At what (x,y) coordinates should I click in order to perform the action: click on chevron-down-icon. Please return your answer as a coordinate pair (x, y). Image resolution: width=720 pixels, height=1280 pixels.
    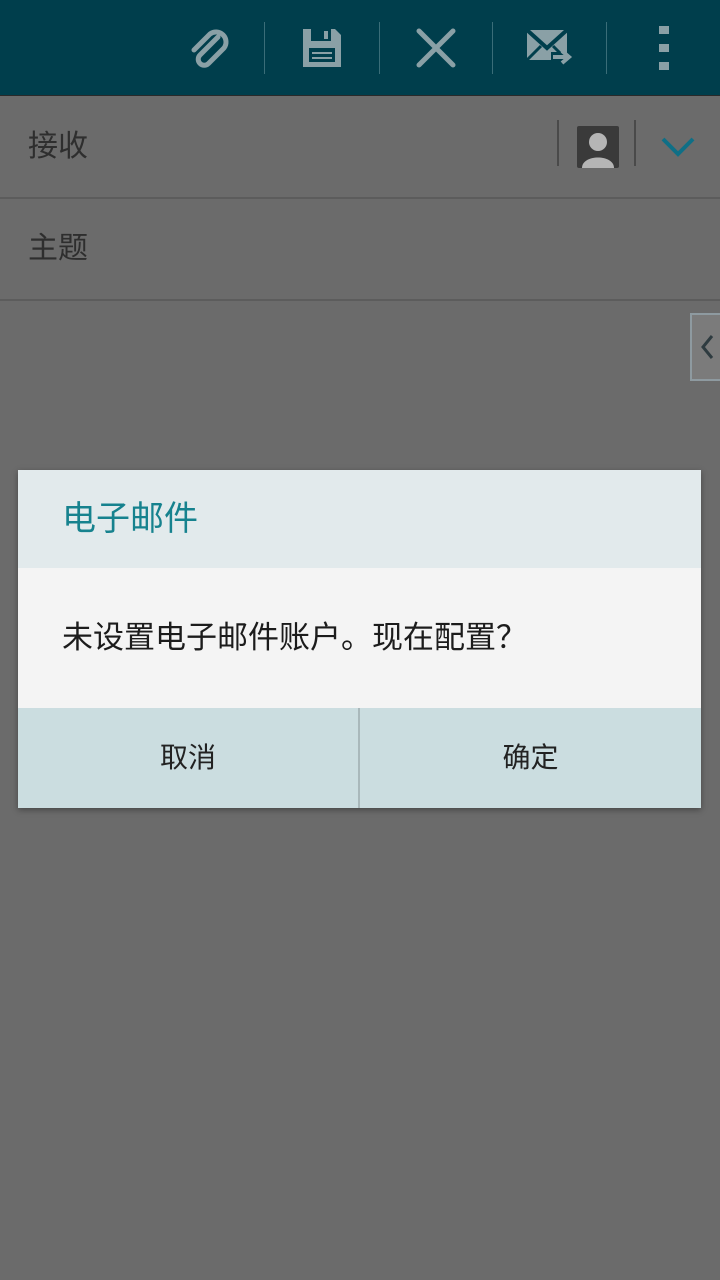
    Looking at the image, I should click on (678, 147).